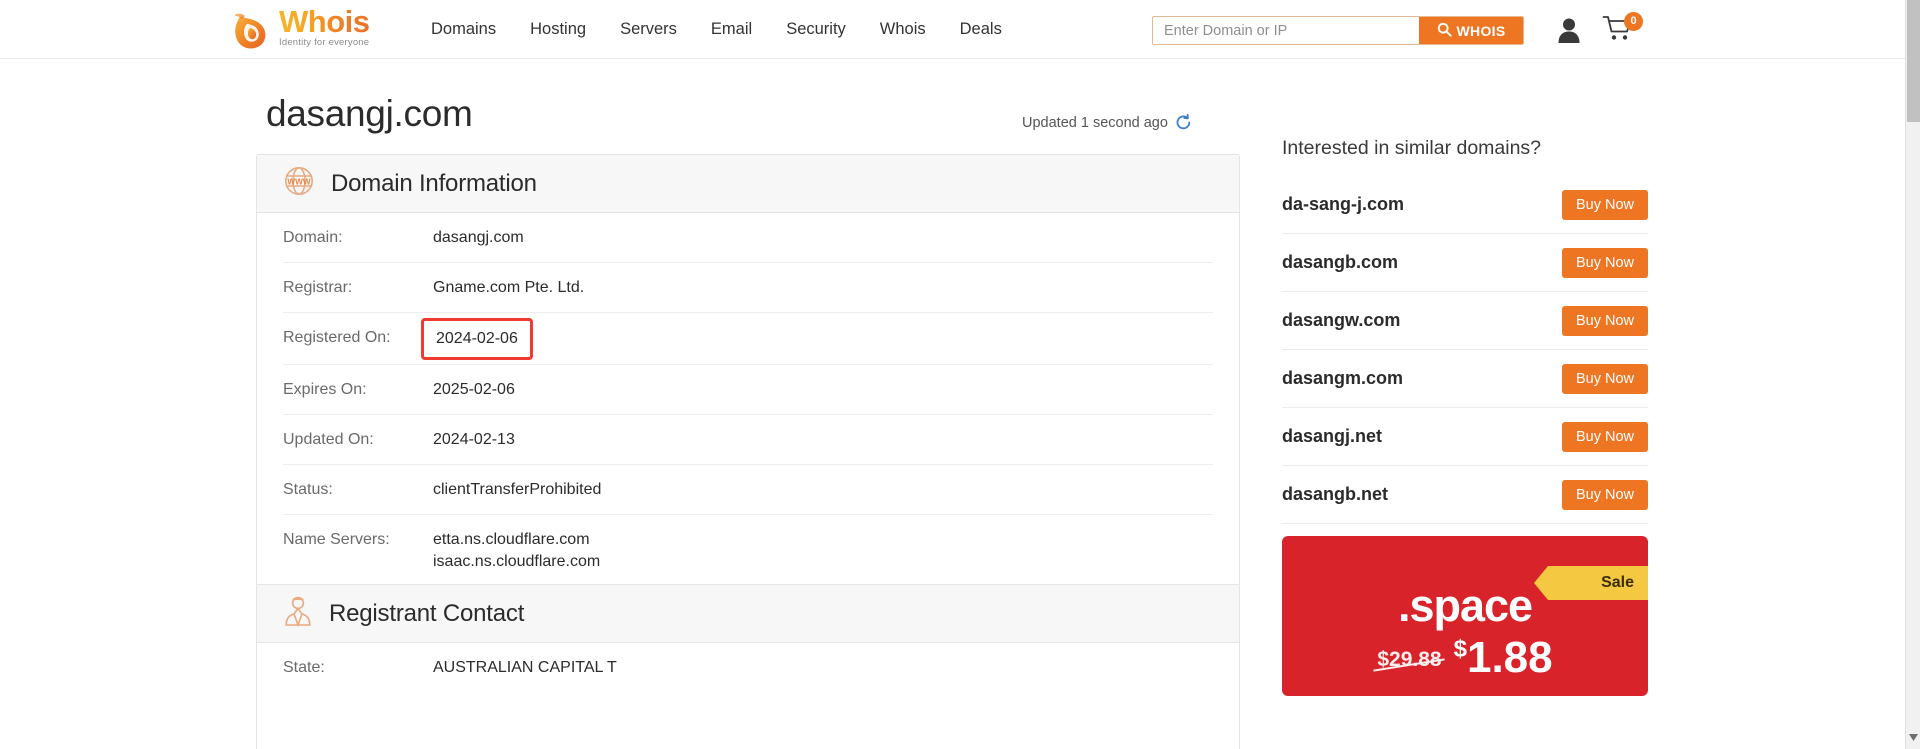  Describe the element at coordinates (1465, 495) in the screenshot. I see `list-item: dasangb.net Buy Now` at that location.